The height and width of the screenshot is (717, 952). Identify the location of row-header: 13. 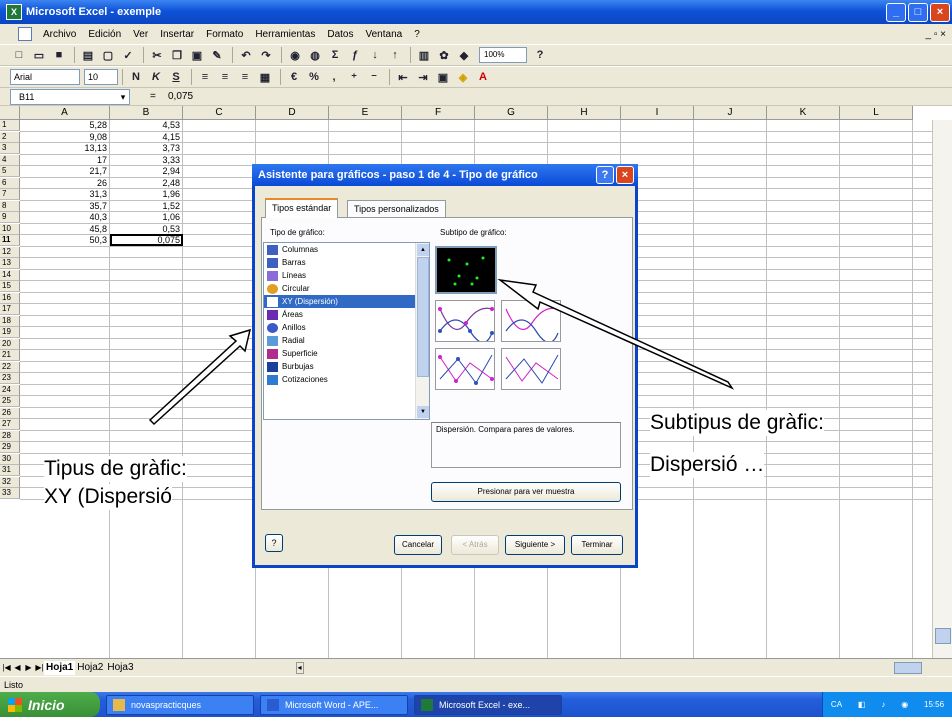
(10, 263).